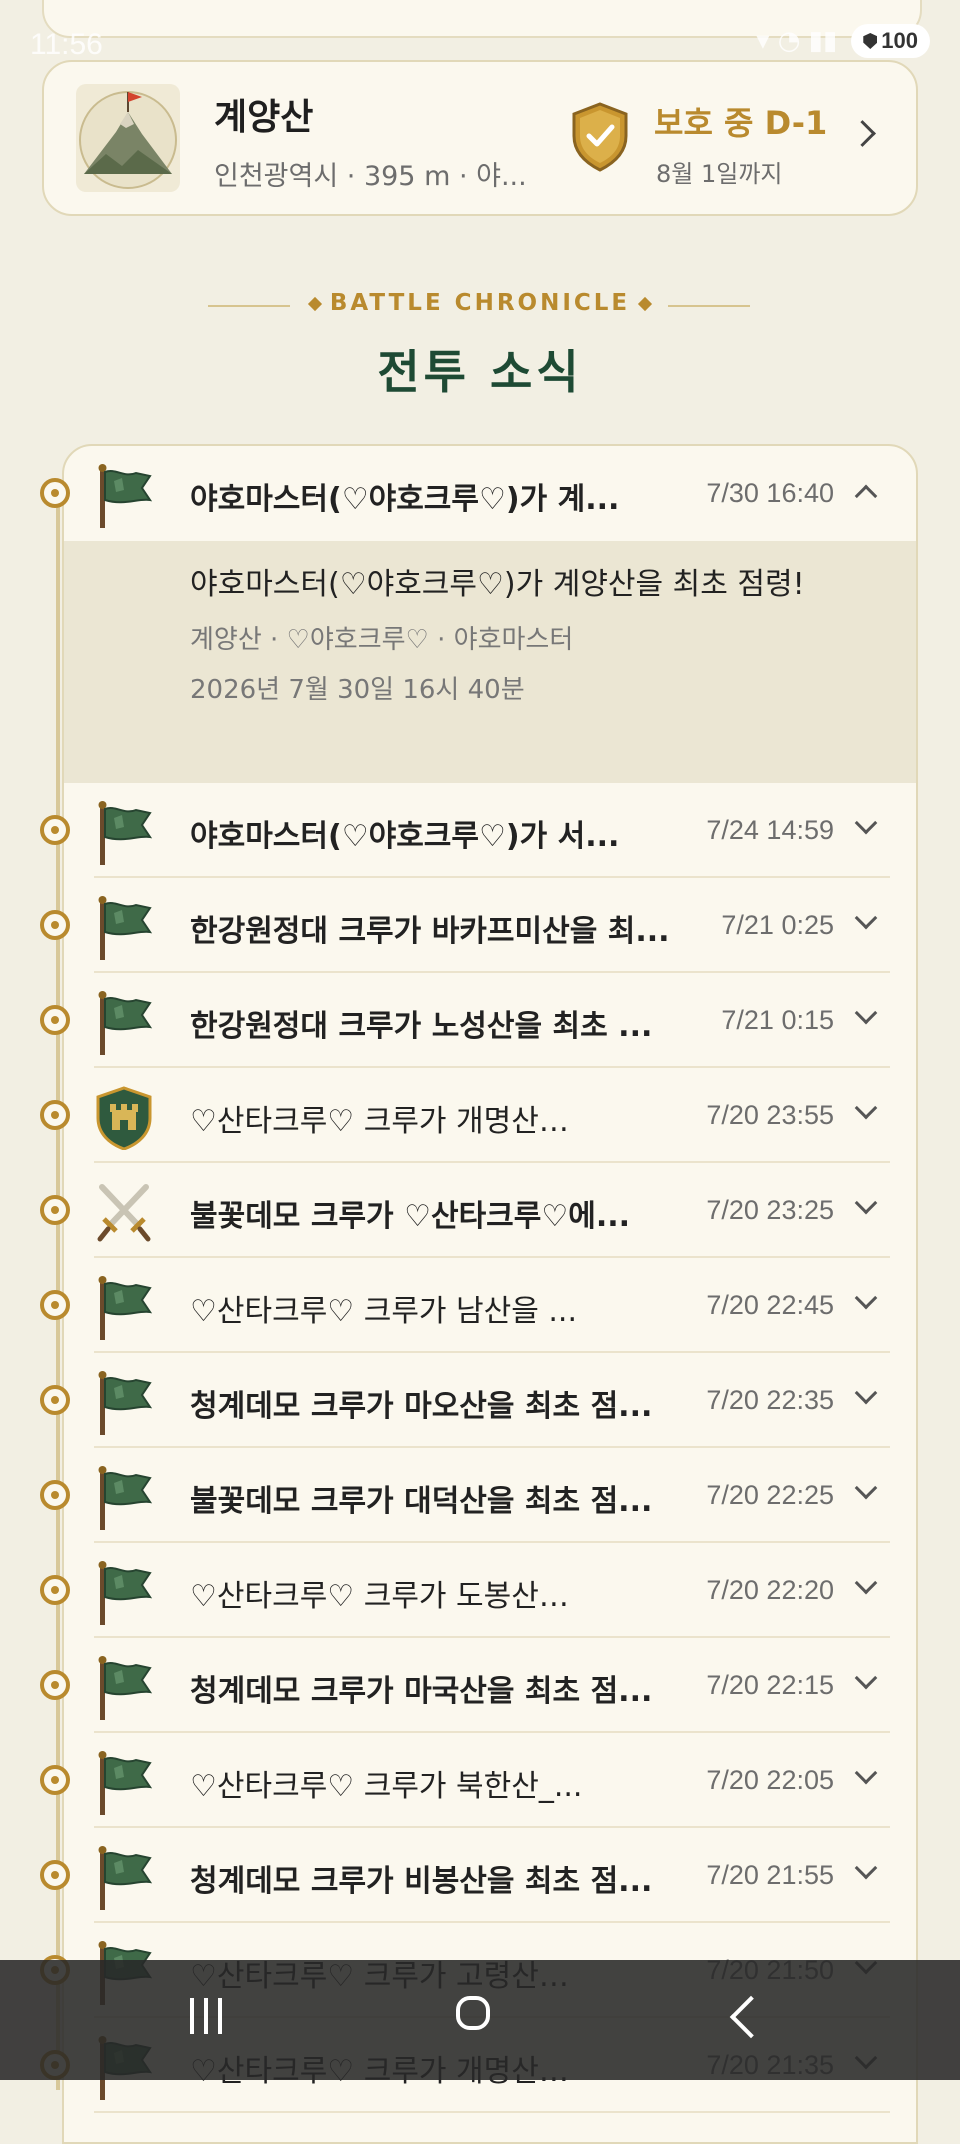  I want to click on battle-feed-item: ♡산타크루♡ 크루가 남산을 ... 7/20 22:45, so click(490, 1305).